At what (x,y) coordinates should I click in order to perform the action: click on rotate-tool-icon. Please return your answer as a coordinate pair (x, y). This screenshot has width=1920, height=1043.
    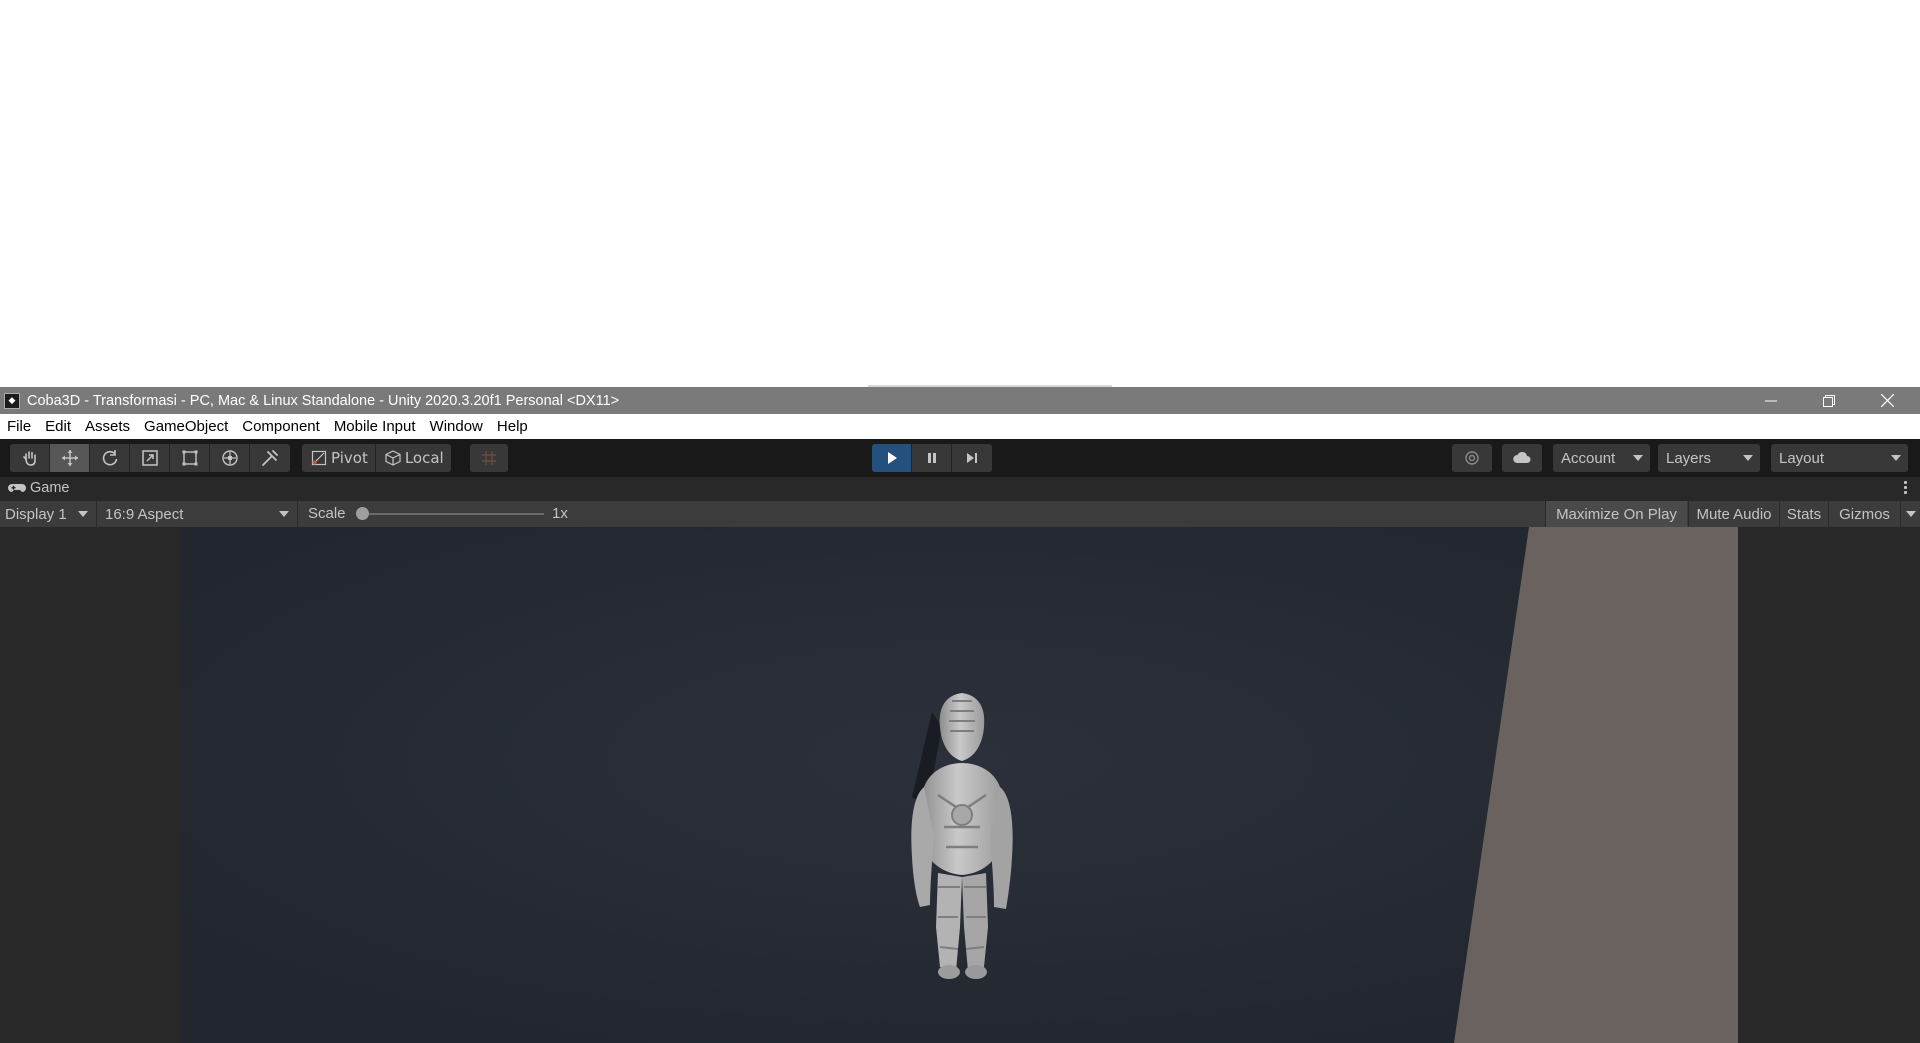
    Looking at the image, I should click on (109, 458).